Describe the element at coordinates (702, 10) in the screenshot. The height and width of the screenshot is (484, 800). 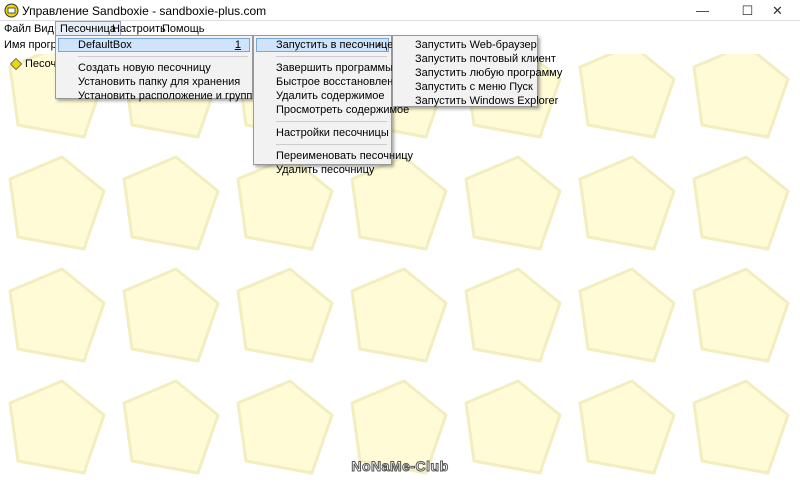
I see `minimize-button: —` at that location.